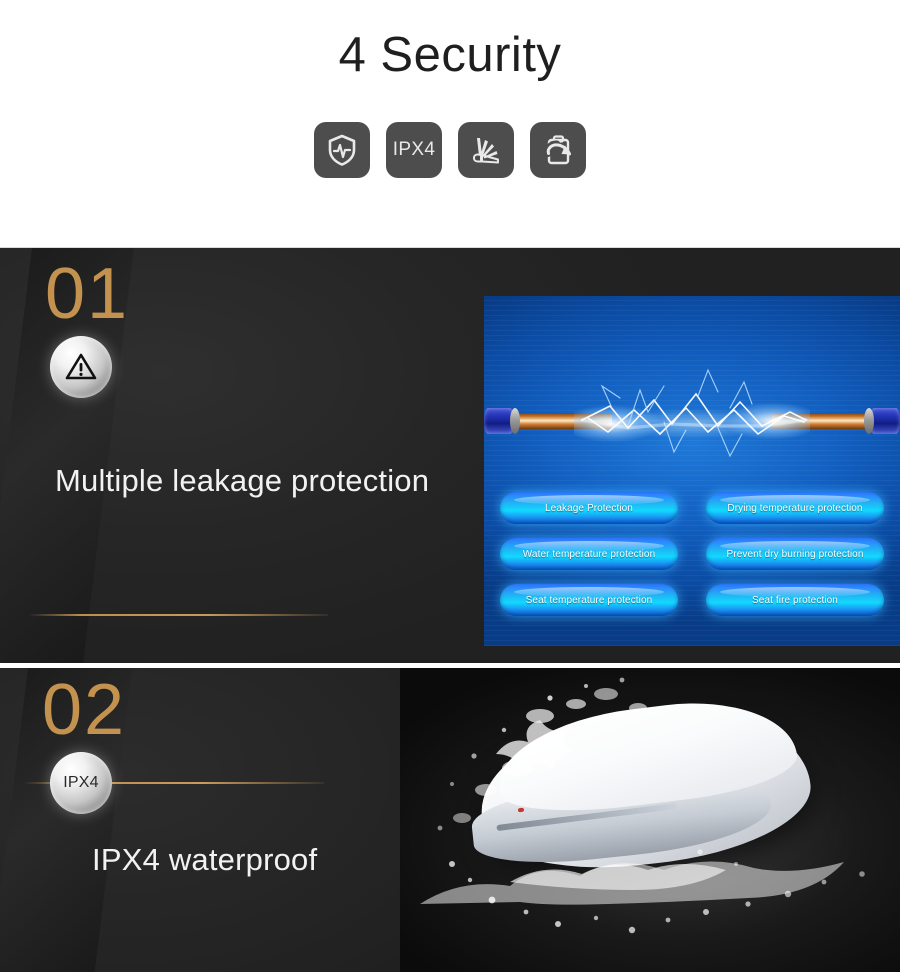 The image size is (900, 972). What do you see at coordinates (205, 859) in the screenshot?
I see `section-02-headline: IPX4 waterproof` at bounding box center [205, 859].